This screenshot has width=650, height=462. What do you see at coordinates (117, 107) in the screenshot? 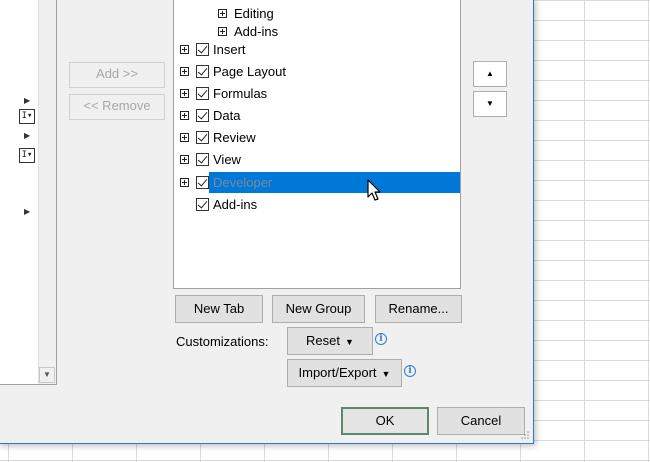
I see `remove-button: << Remove` at bounding box center [117, 107].